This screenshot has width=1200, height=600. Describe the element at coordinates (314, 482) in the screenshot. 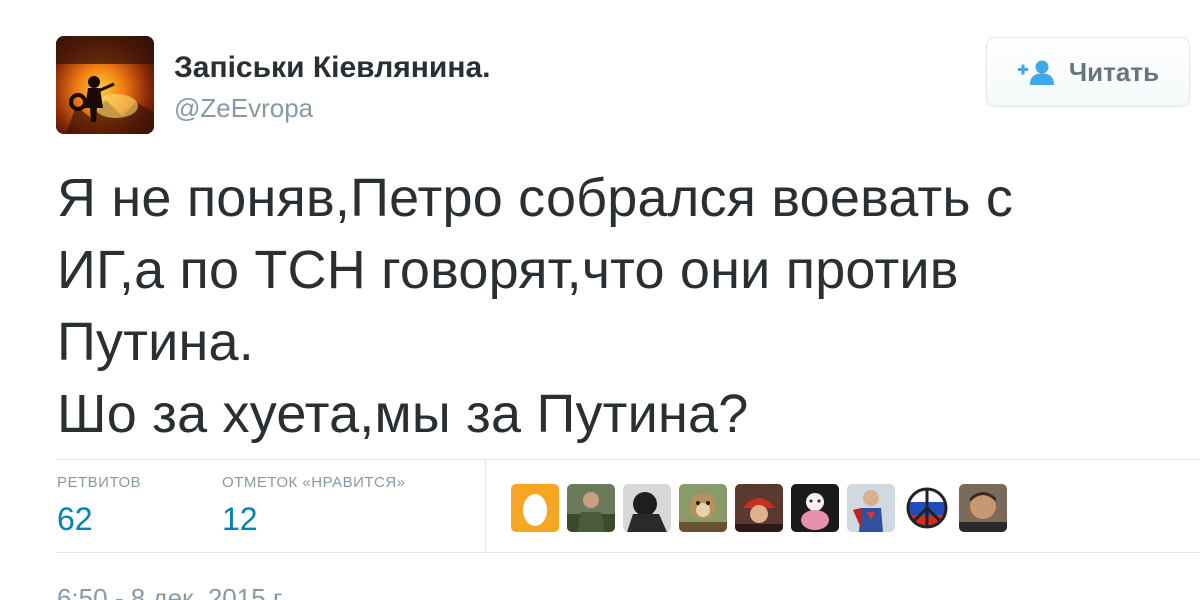

I see `likes-label: ОТМЕТОК «НРАВИТСЯ»` at that location.